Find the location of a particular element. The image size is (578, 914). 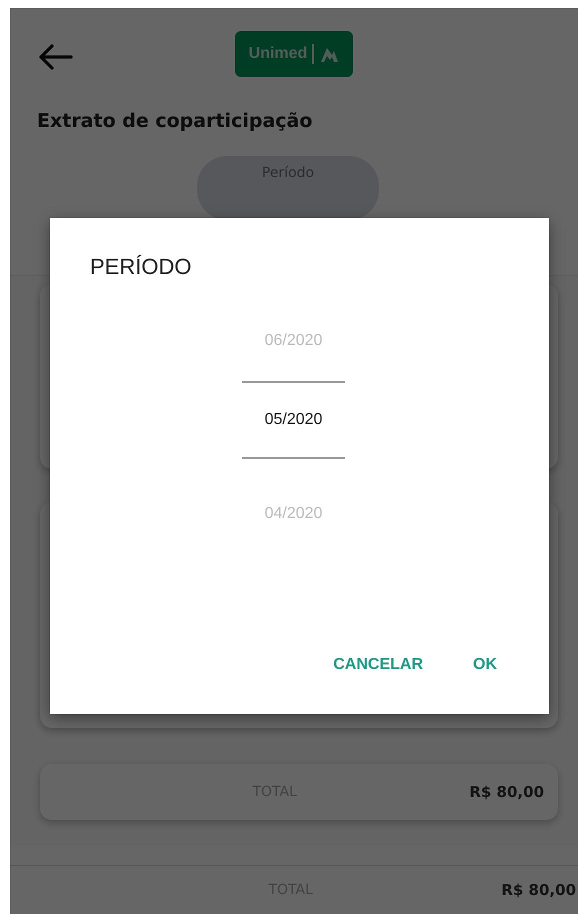

picker-option: 04/2020 is located at coordinates (293, 514).